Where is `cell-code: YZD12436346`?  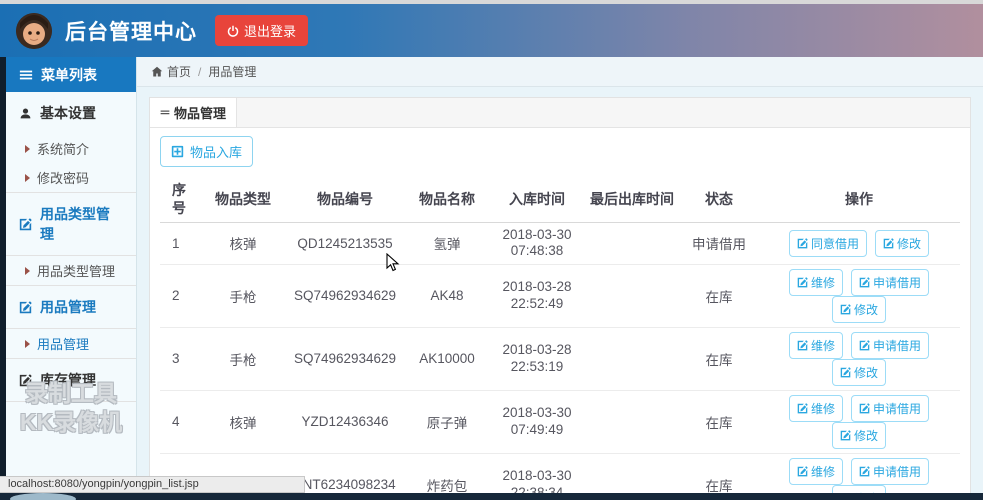
cell-code: YZD12436346 is located at coordinates (345, 422).